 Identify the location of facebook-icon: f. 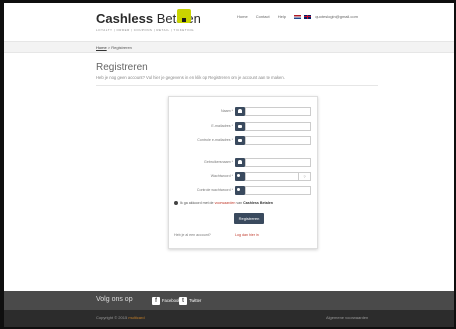
(156, 300).